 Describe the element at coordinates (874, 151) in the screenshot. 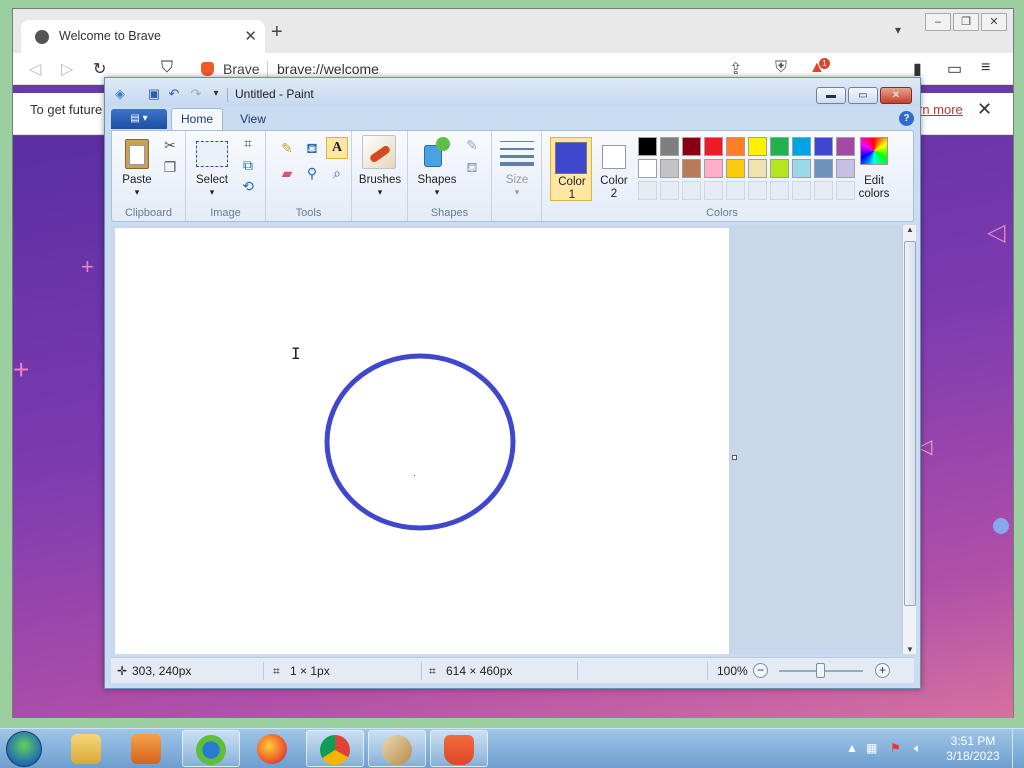

I see `edit-colors-icon` at that location.